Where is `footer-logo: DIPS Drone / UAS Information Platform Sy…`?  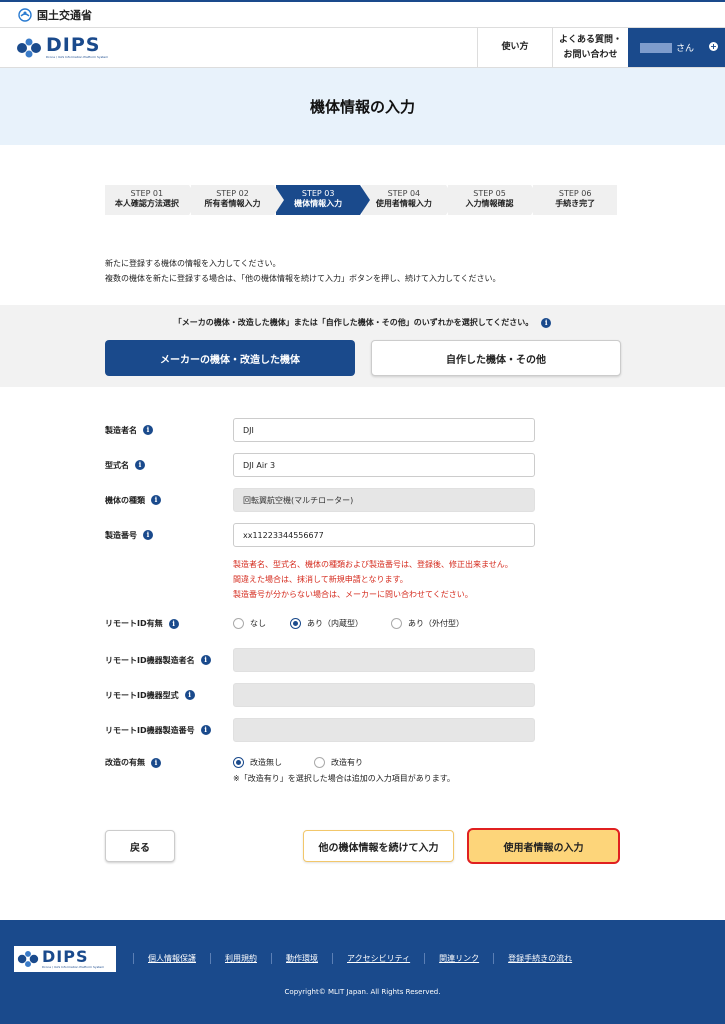
footer-logo: DIPS Drone / UAS Information Platform Sy… is located at coordinates (65, 959).